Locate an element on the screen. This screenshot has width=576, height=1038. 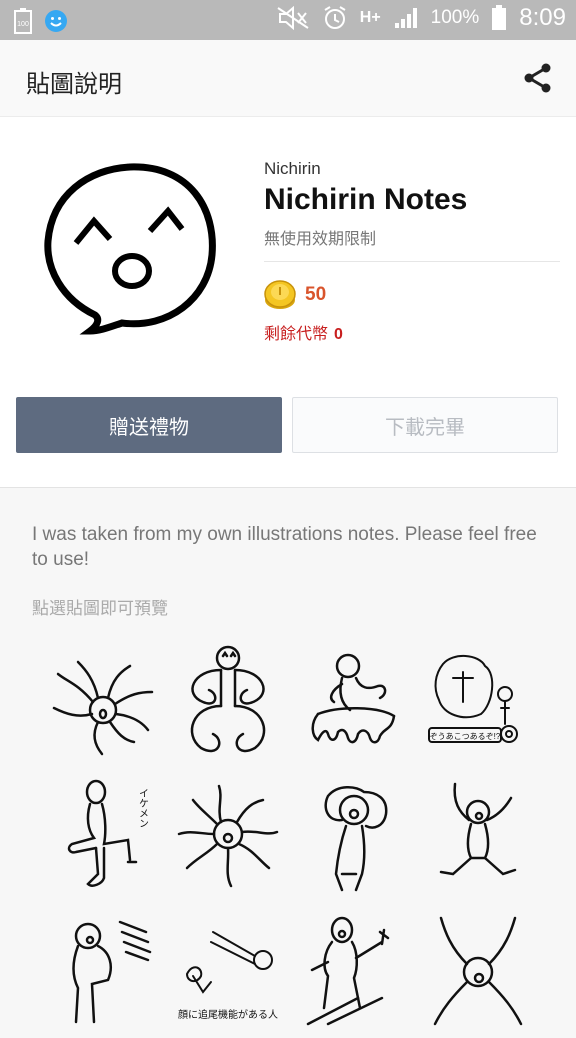
sticker-caption: 顔に追尾機能がある人 is located at coordinates (228, 1014).